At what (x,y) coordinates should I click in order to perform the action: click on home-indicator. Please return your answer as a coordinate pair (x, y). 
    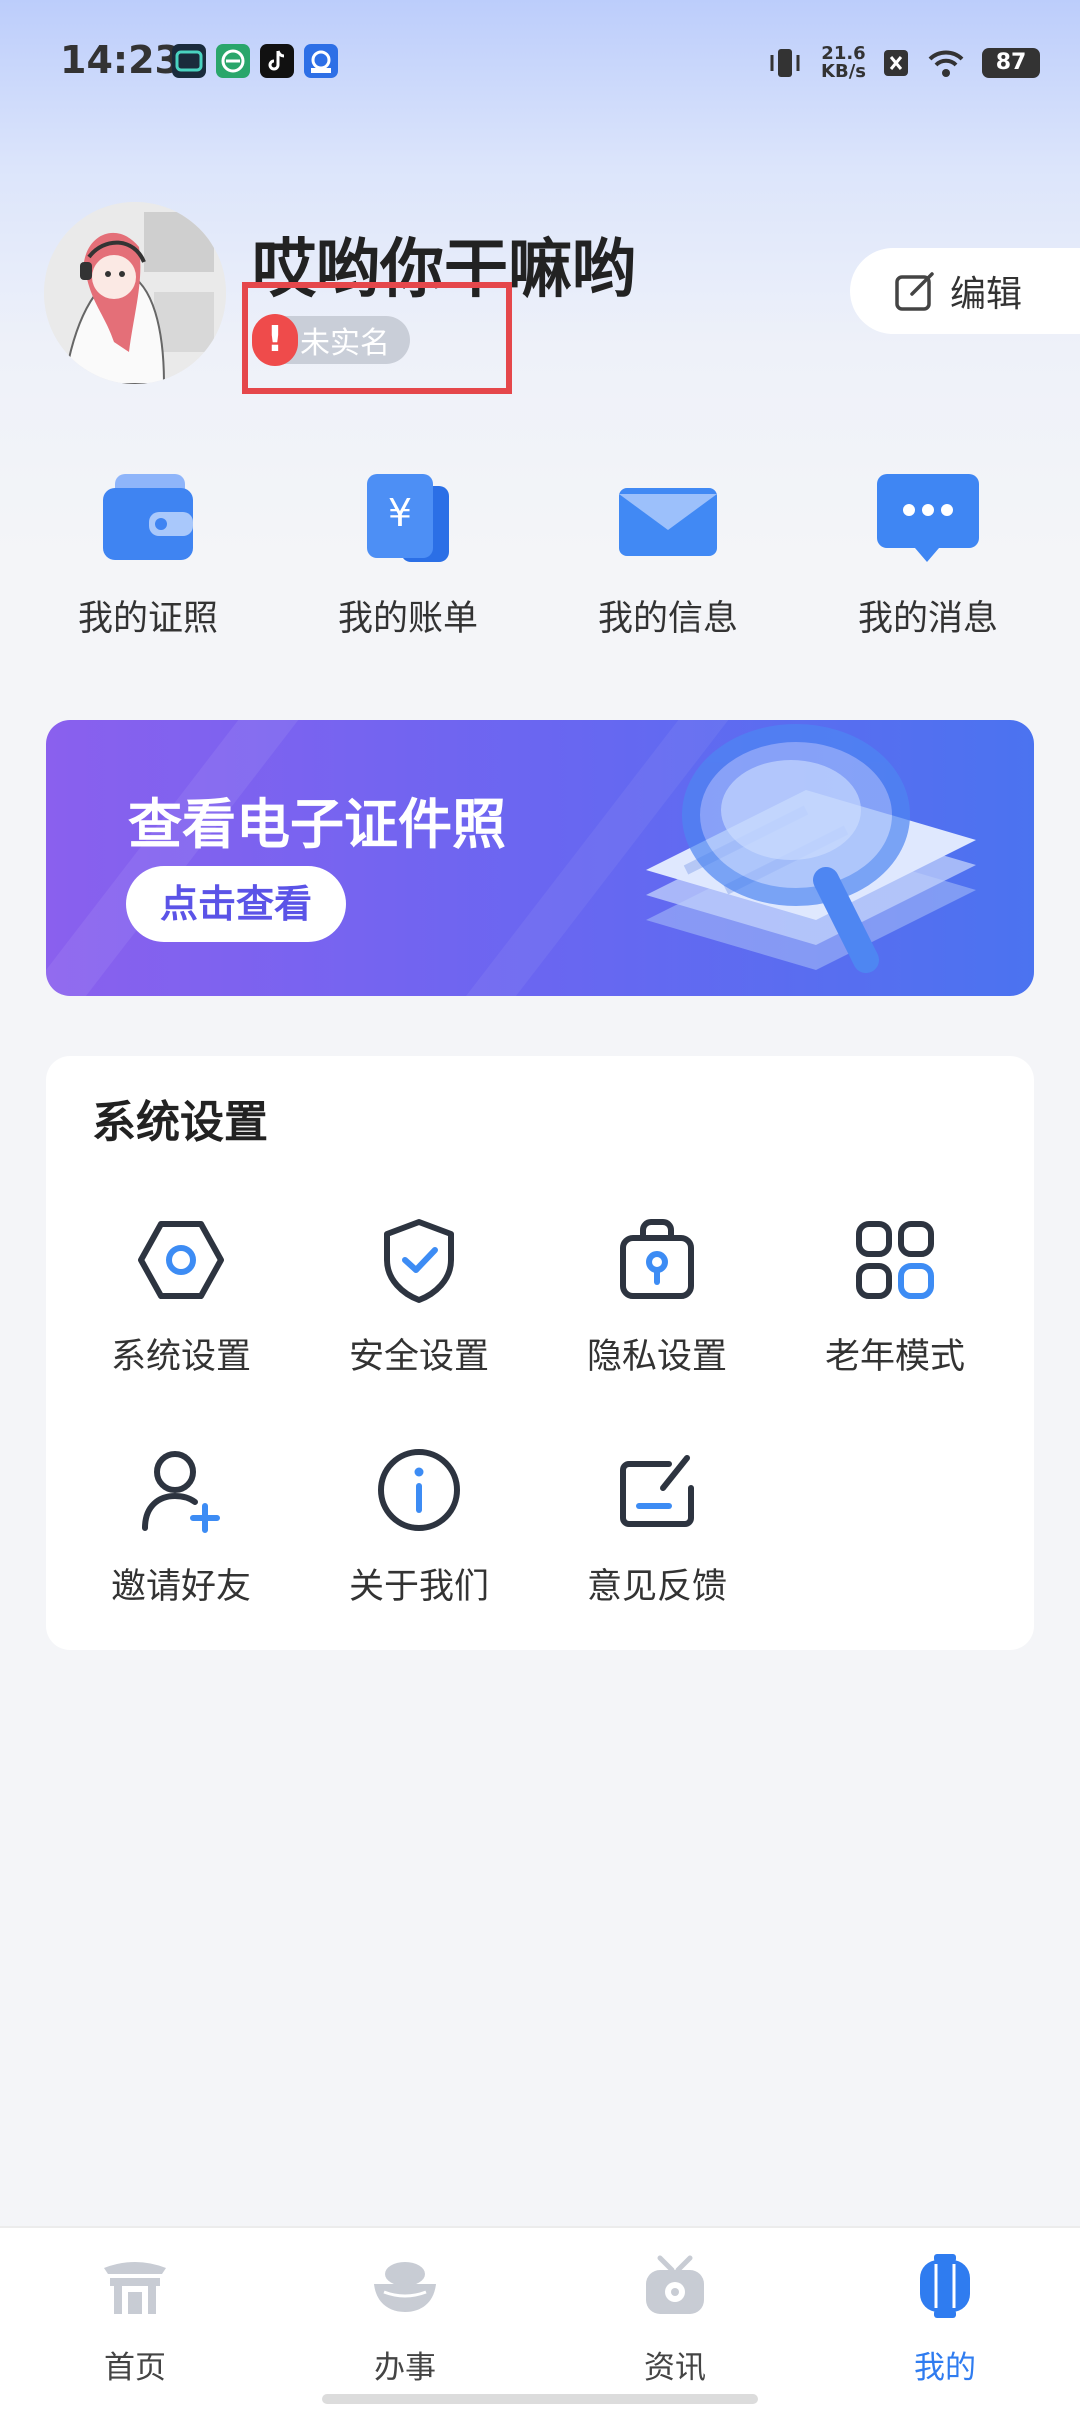
    Looking at the image, I should click on (540, 2399).